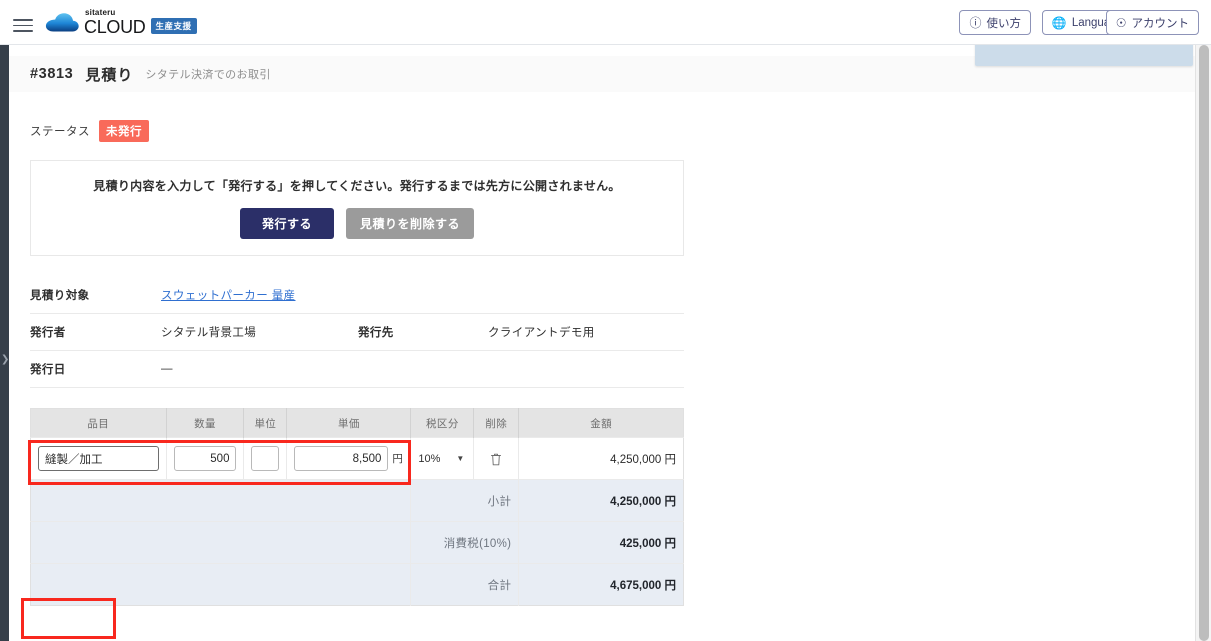 The image size is (1211, 641). What do you see at coordinates (62, 22) in the screenshot?
I see `cloud-logo-icon` at bounding box center [62, 22].